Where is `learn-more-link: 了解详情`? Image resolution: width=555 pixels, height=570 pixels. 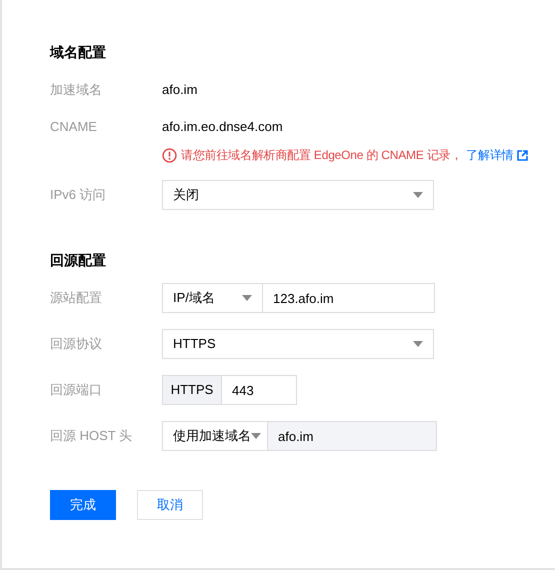
learn-more-link: 了解详情 is located at coordinates (490, 155).